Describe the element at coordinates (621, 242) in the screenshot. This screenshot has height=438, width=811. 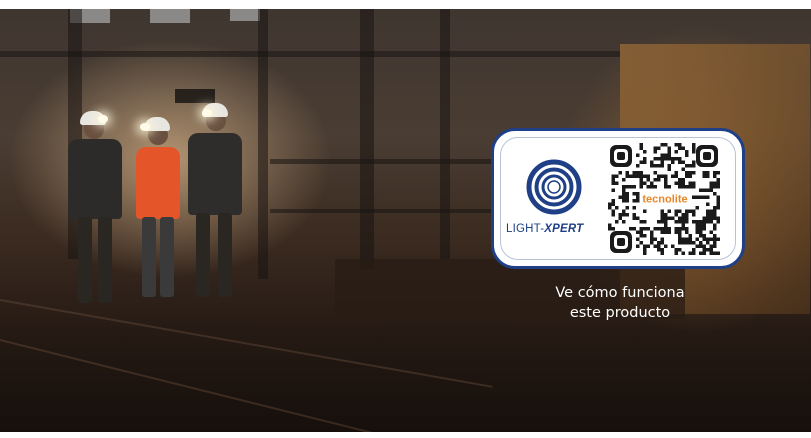
I see `qr-finder-bottom-left` at that location.